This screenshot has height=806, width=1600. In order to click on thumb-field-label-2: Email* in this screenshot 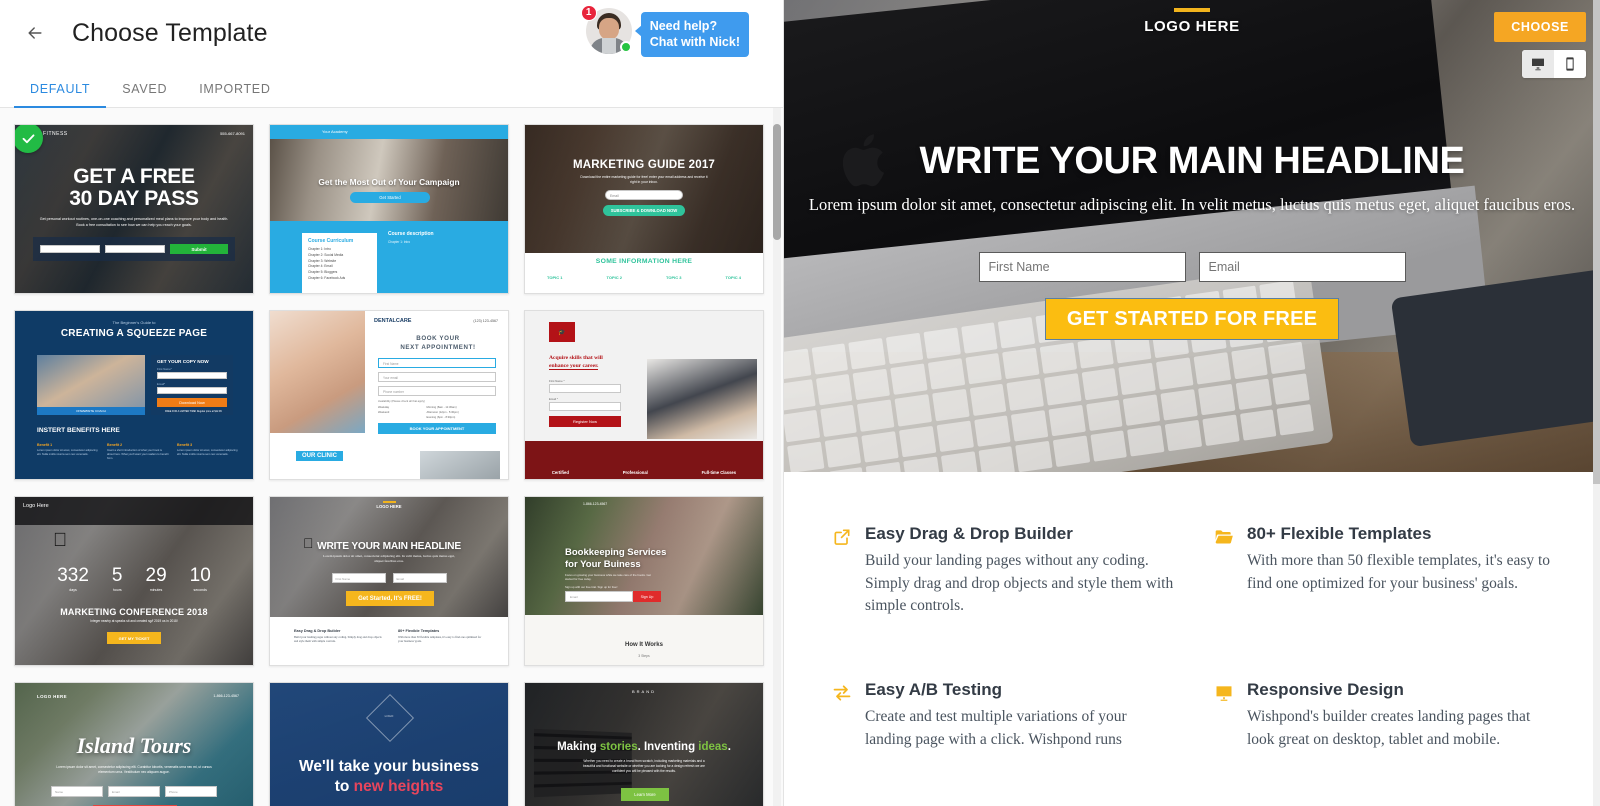, I will do `click(161, 384)`.